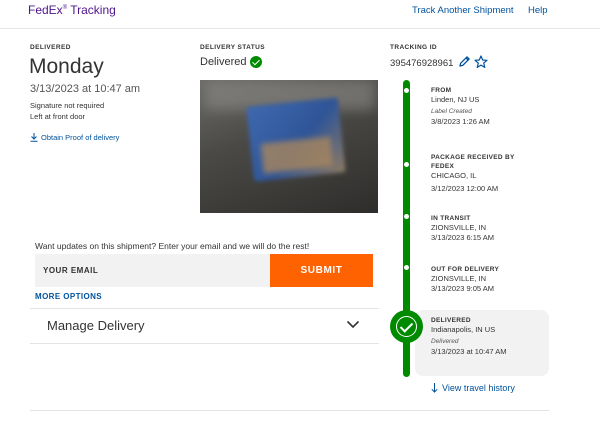 The height and width of the screenshot is (421, 600). Describe the element at coordinates (71, 270) in the screenshot. I see `email-placeholder: YOUR EMAIL` at that location.